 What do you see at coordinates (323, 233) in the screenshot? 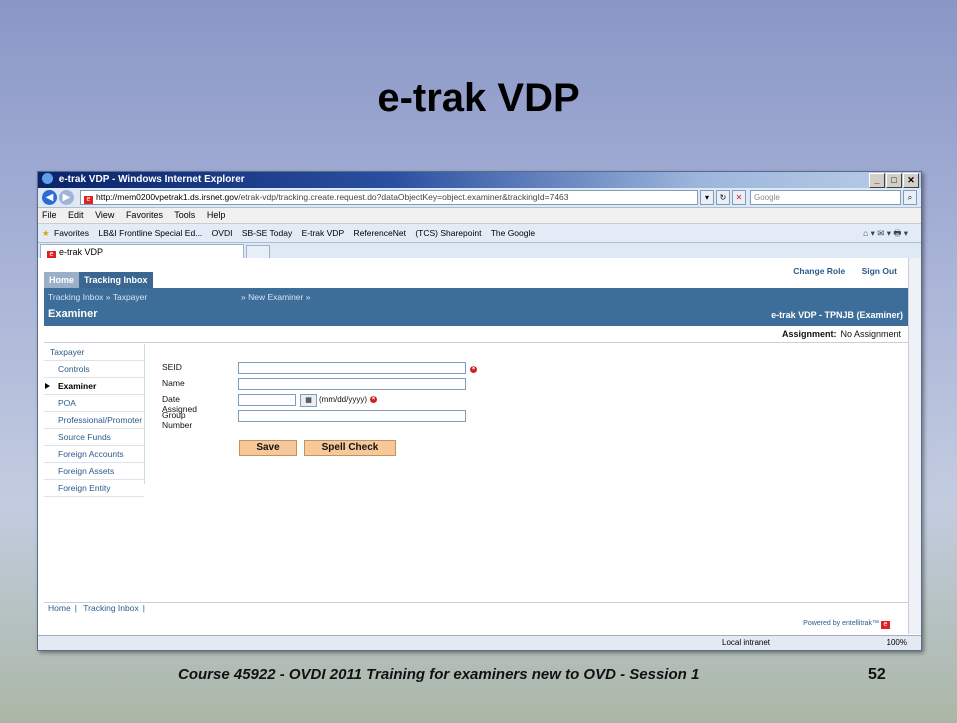
I see `fav-etrak: E-trak VDP` at bounding box center [323, 233].